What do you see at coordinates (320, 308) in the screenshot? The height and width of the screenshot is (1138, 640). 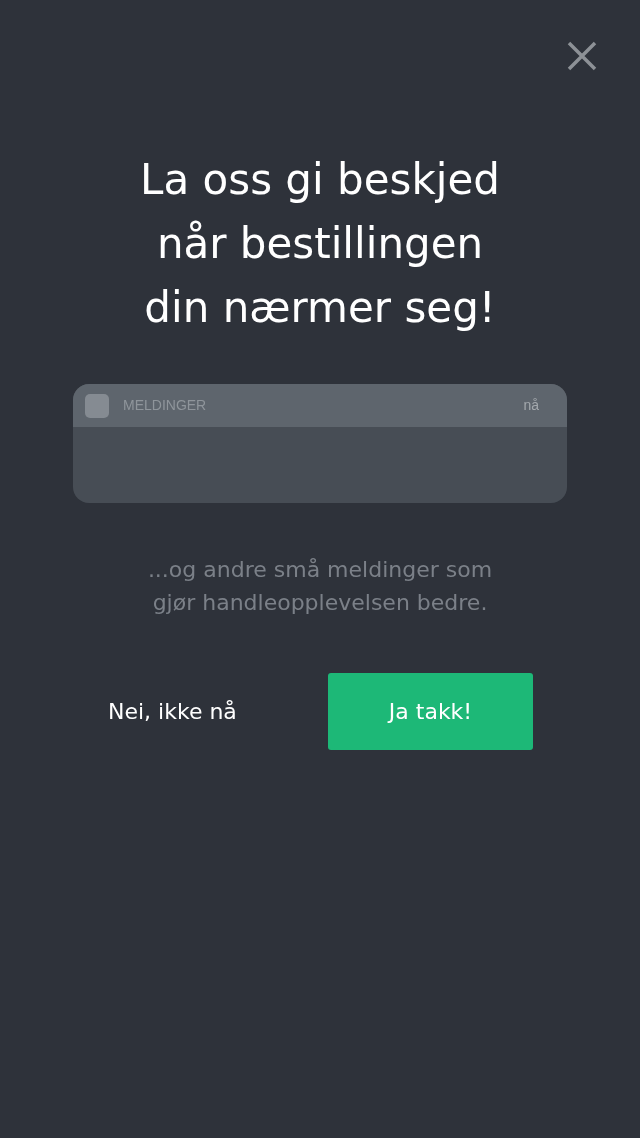 I see `title-line: din nærmer seg!` at bounding box center [320, 308].